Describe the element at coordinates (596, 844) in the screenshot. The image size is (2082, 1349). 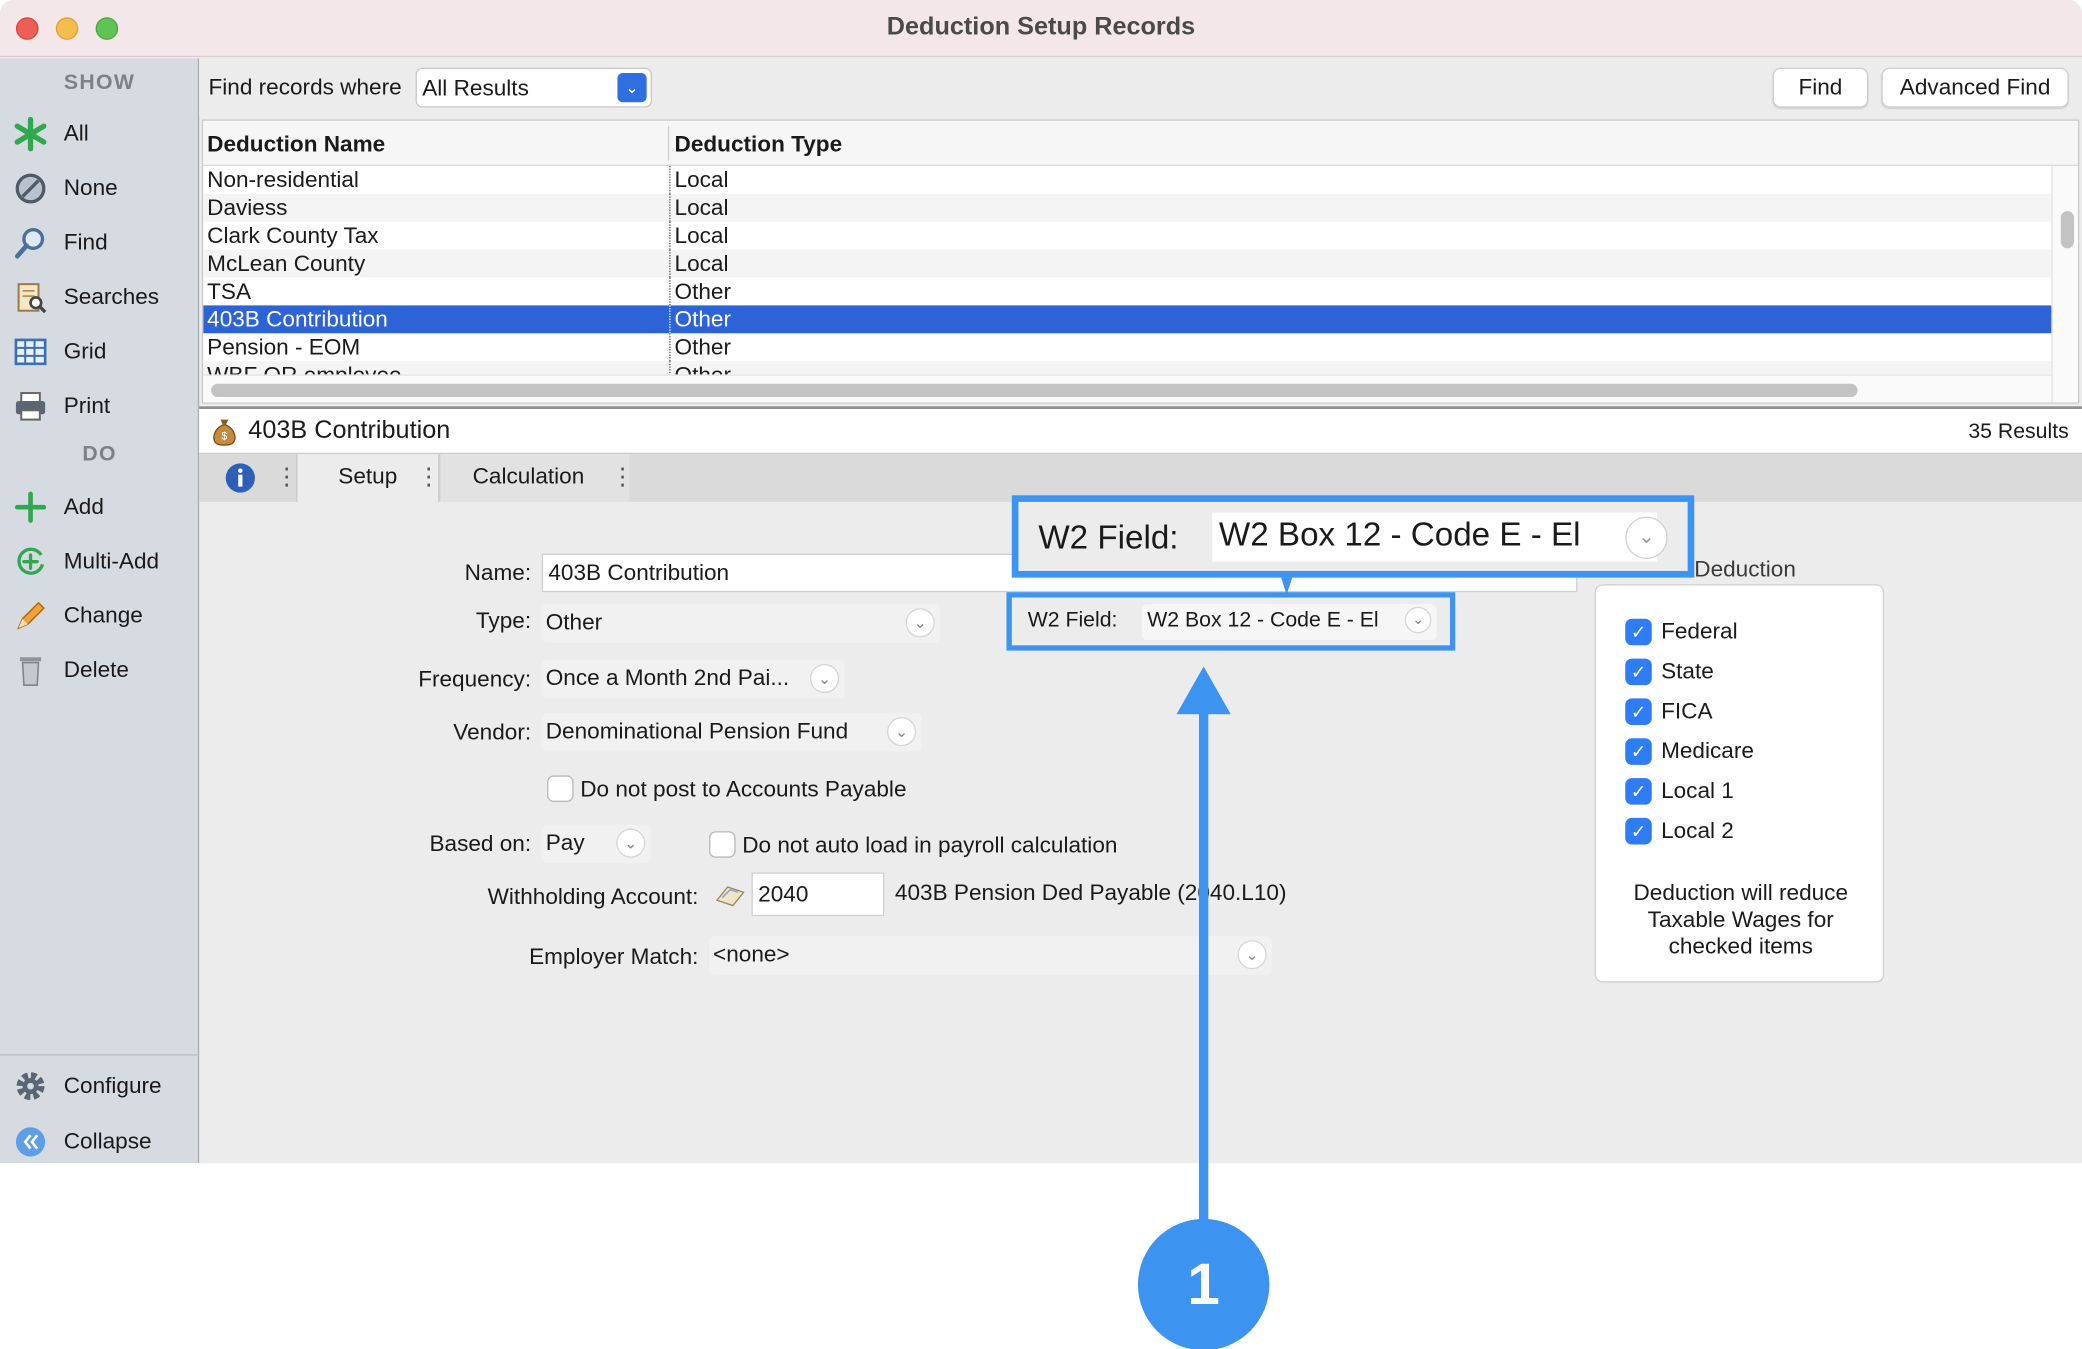
I see `based-on-select: Pay ⌄` at that location.